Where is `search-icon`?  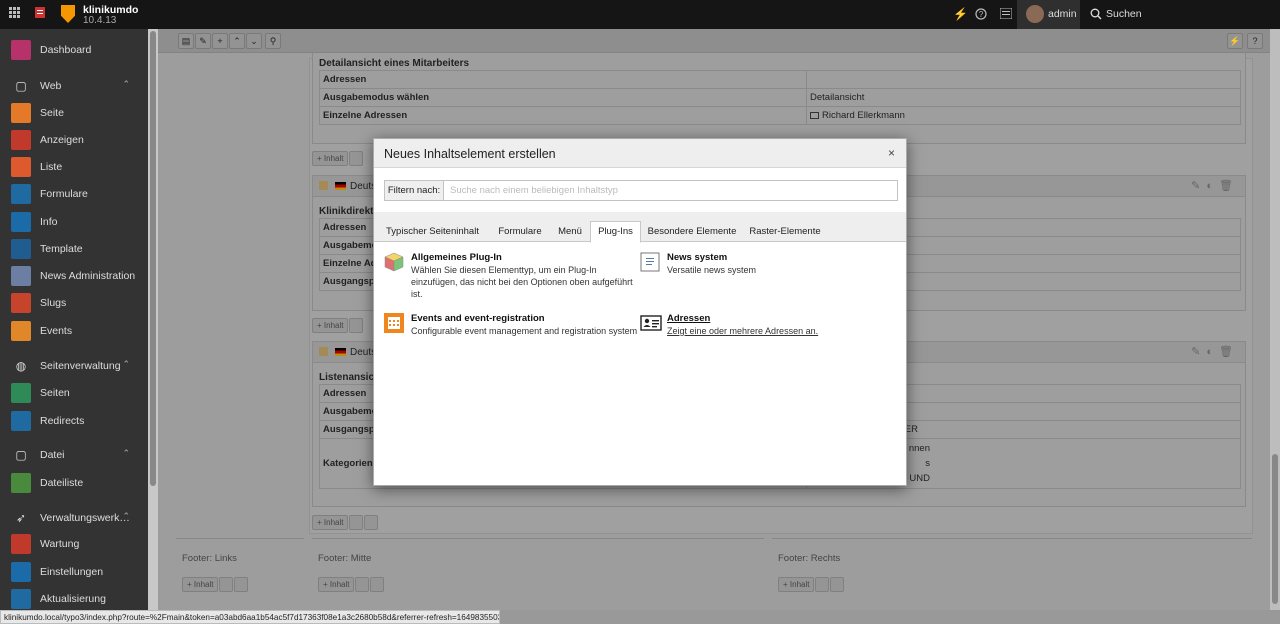 search-icon is located at coordinates (1096, 15).